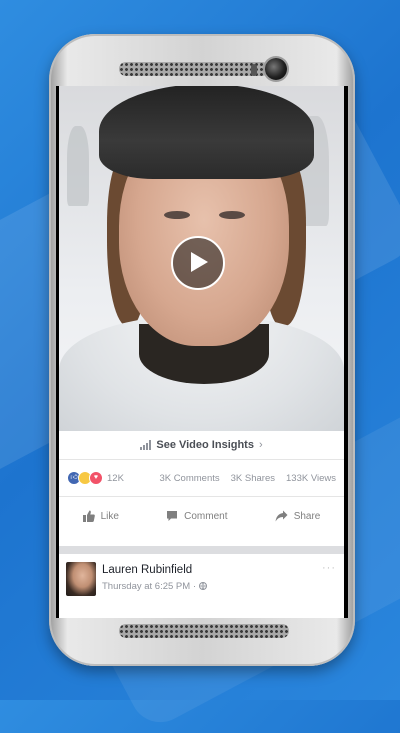 The height and width of the screenshot is (733, 400). I want to click on bars-chart-icon, so click(146, 445).